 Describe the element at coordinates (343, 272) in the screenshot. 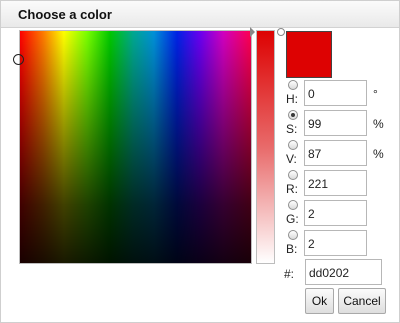

I see `hex-input: dd0202` at that location.